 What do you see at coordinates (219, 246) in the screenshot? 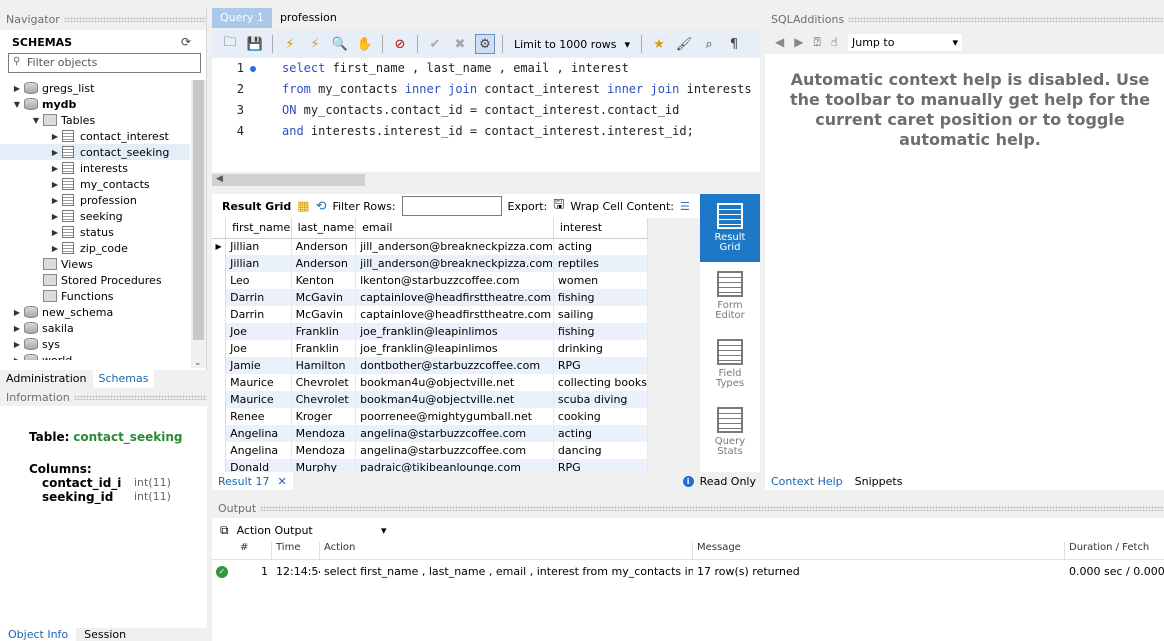
I see `current-row-icon: ▶` at bounding box center [219, 246].